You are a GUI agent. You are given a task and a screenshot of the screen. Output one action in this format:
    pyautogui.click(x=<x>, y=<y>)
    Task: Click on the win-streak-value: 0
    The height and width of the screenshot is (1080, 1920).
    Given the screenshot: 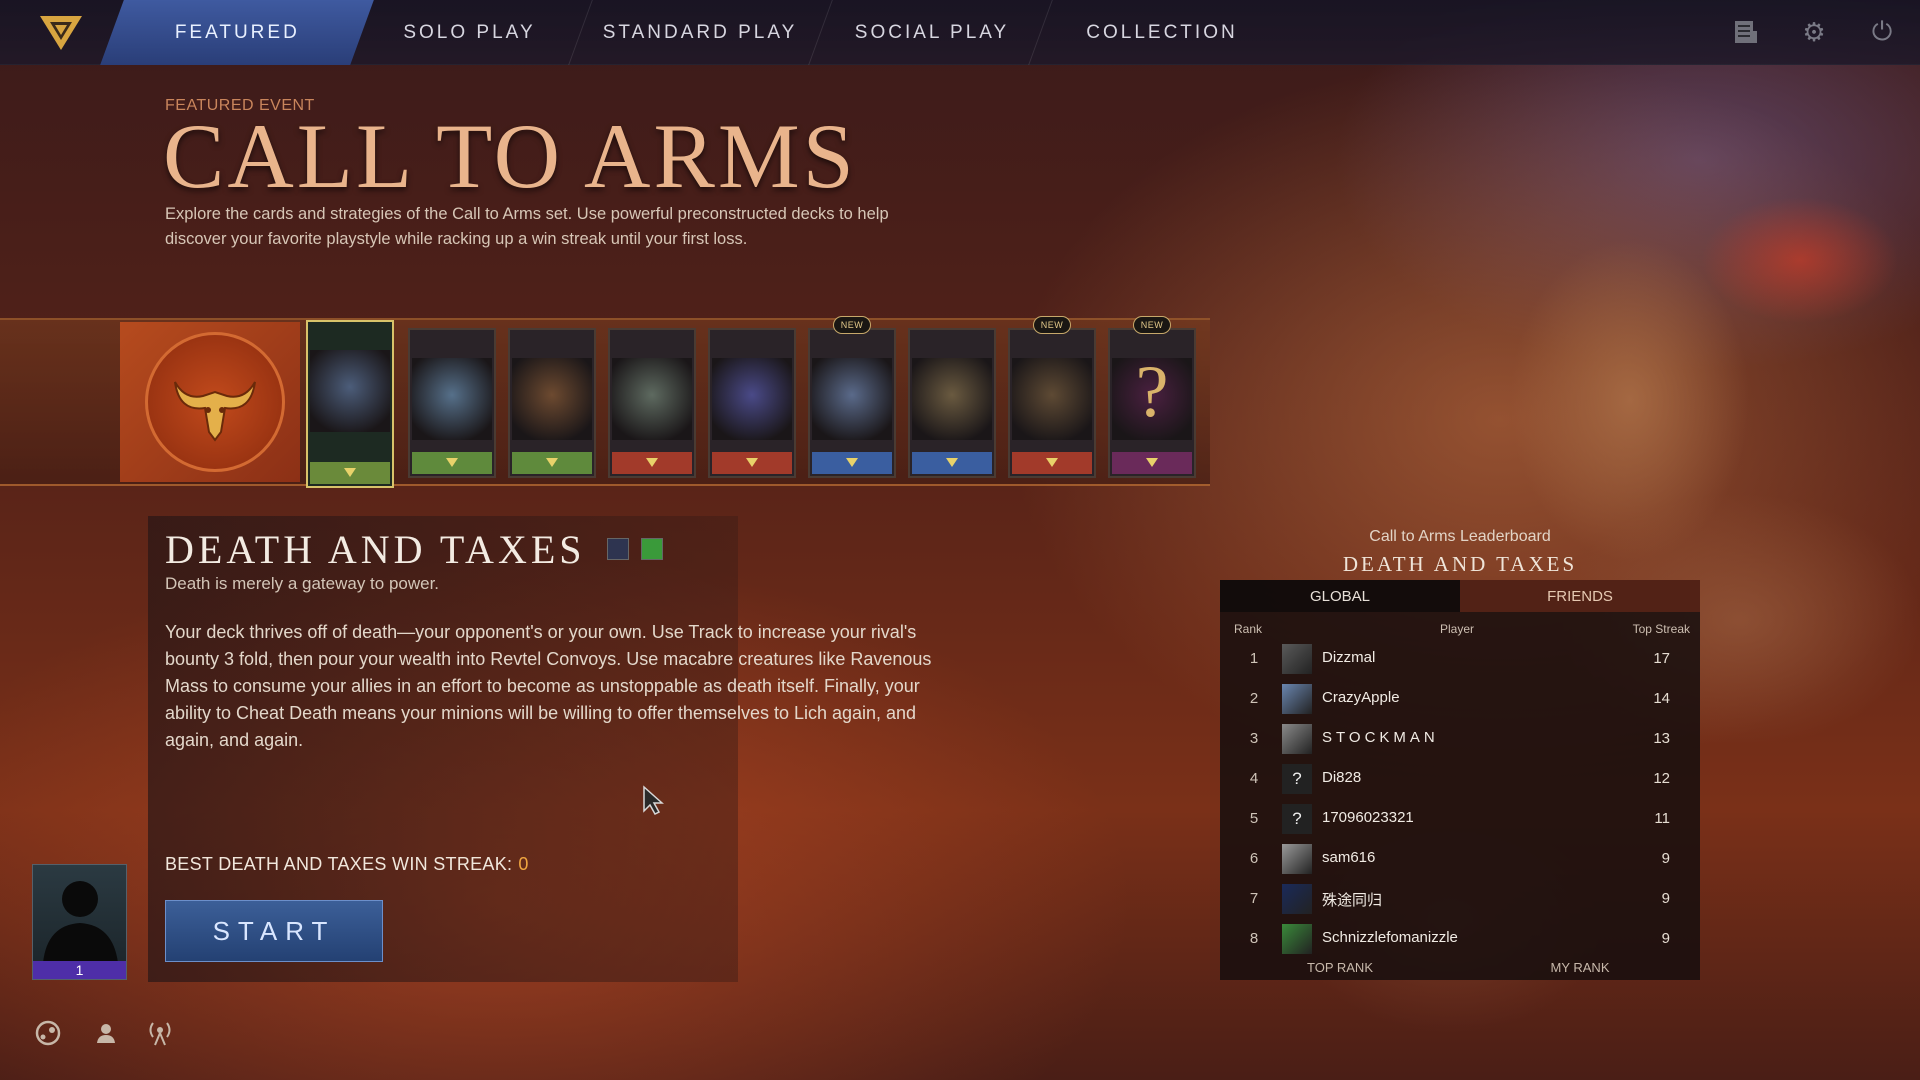 What is the action you would take?
    pyautogui.click(x=523, y=864)
    